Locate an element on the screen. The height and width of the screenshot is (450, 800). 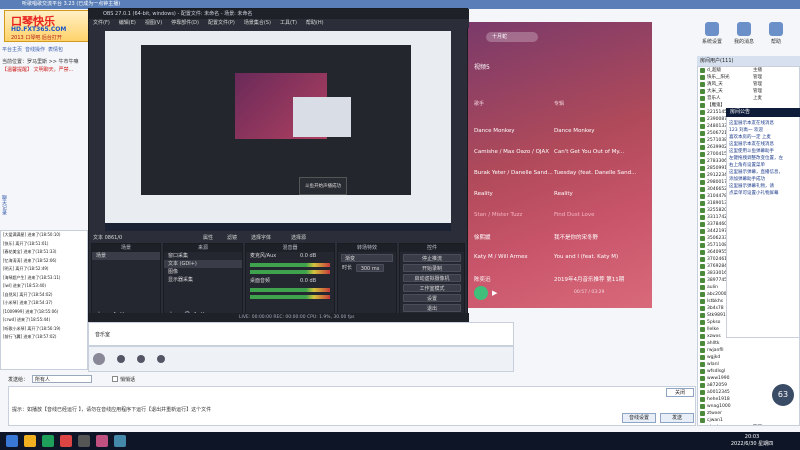
send-bar: 发送给： 所有人 悄悄话 is located at coordinates (153, 379).